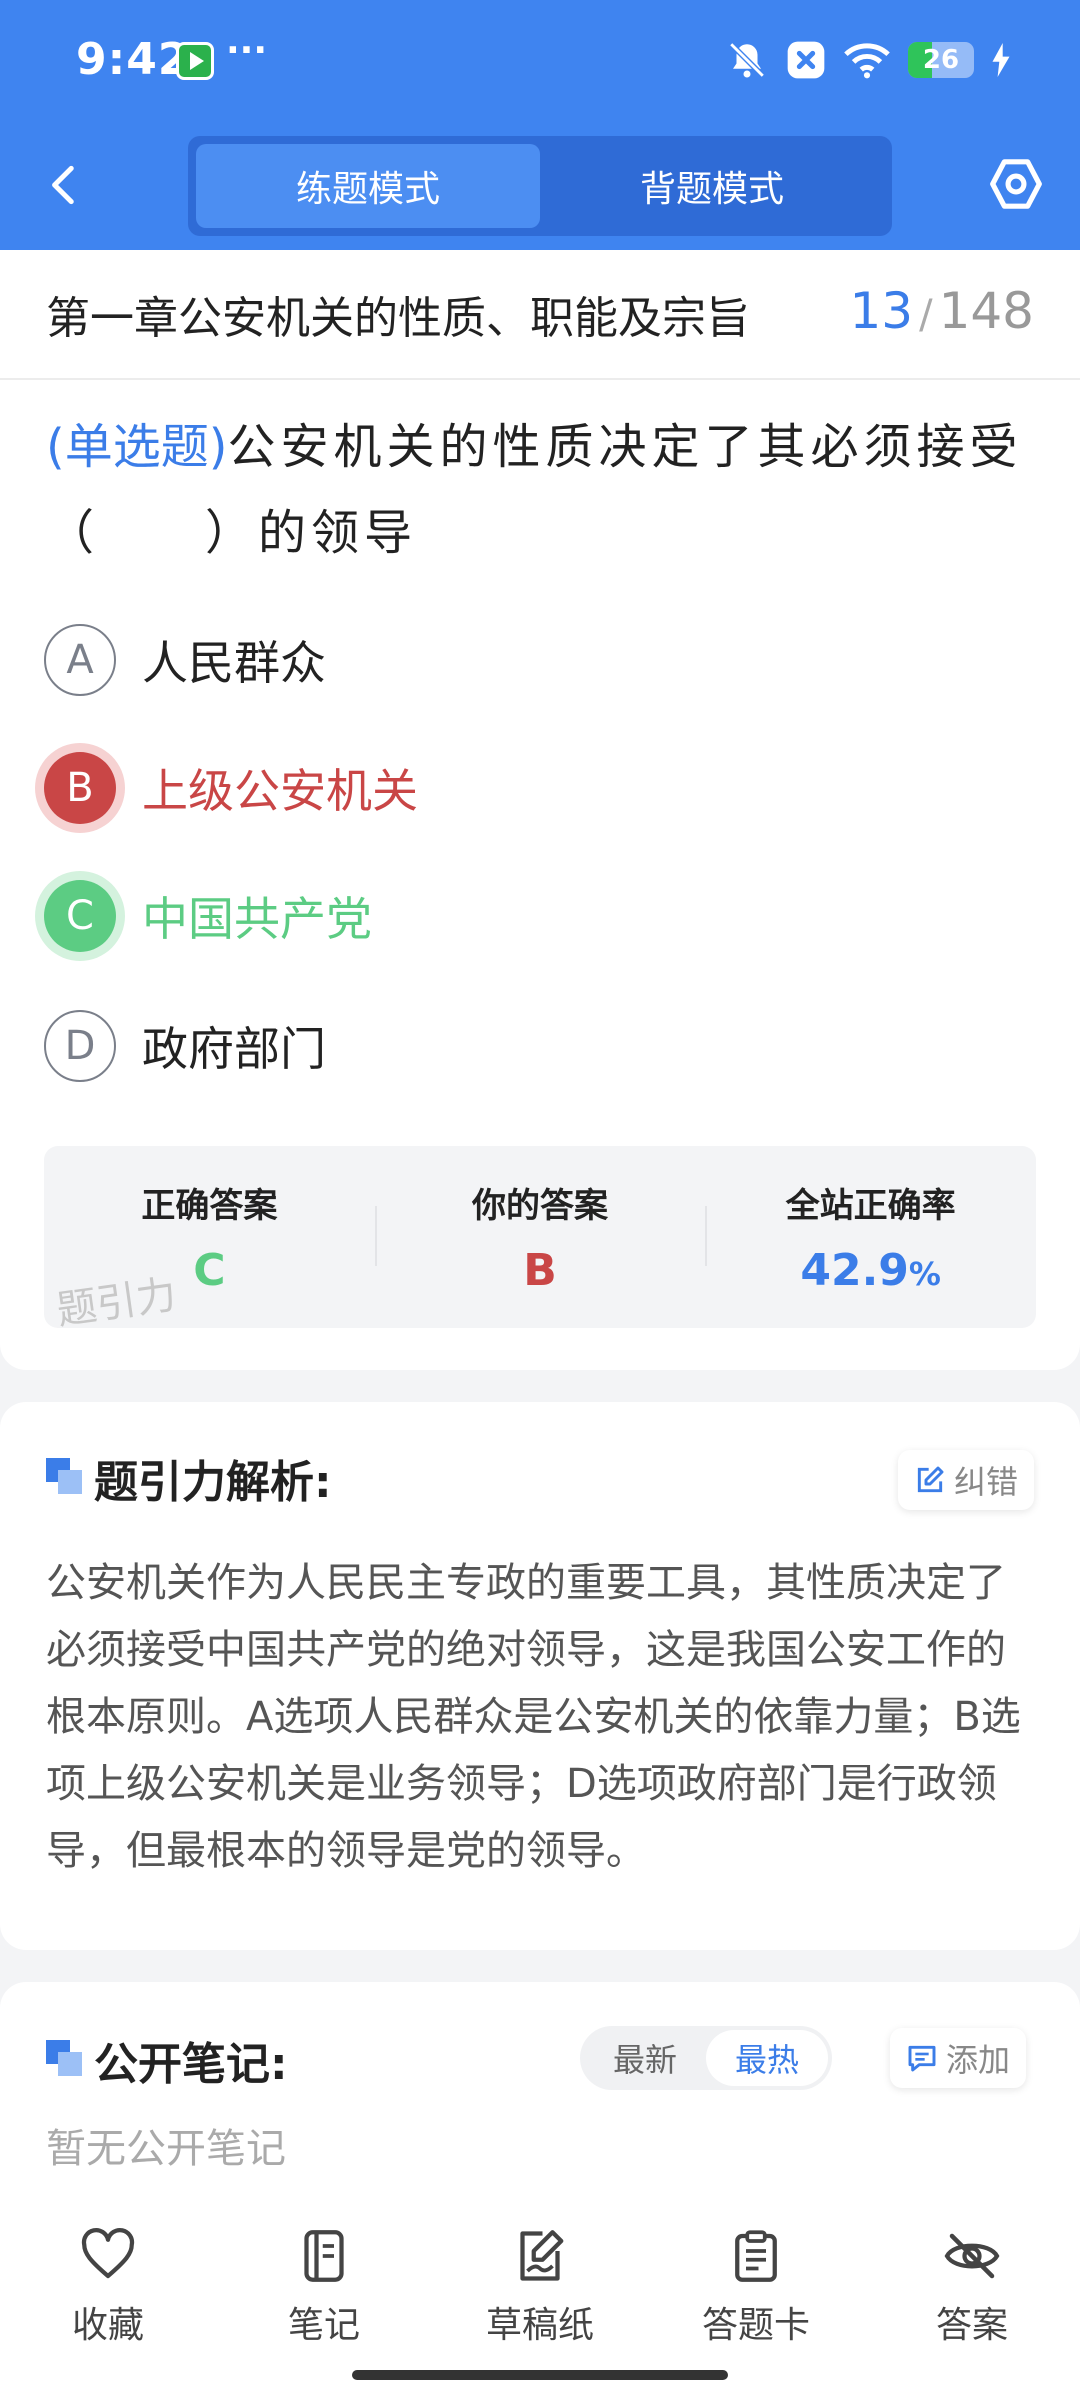 Image resolution: width=1080 pixels, height=2400 pixels. Describe the element at coordinates (1016, 184) in the screenshot. I see `settings-hexagon-icon` at that location.